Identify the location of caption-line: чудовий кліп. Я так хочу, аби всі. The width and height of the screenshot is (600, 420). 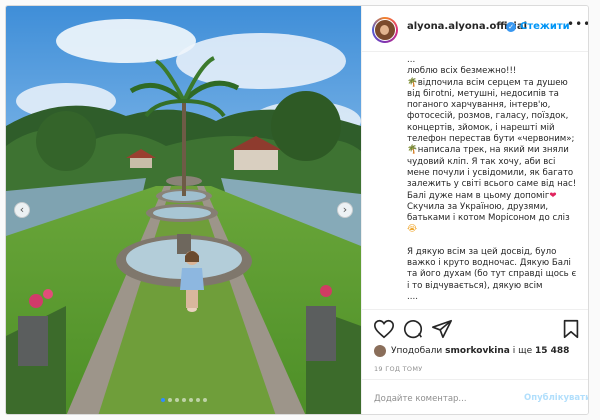
(481, 161).